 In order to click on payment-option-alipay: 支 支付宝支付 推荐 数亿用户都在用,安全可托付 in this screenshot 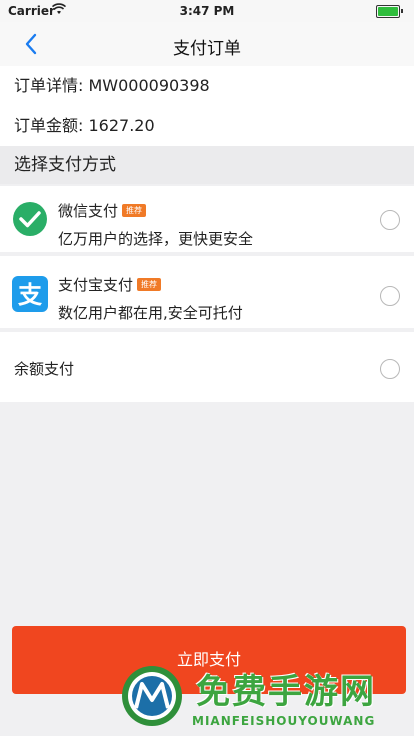, I will do `click(207, 292)`.